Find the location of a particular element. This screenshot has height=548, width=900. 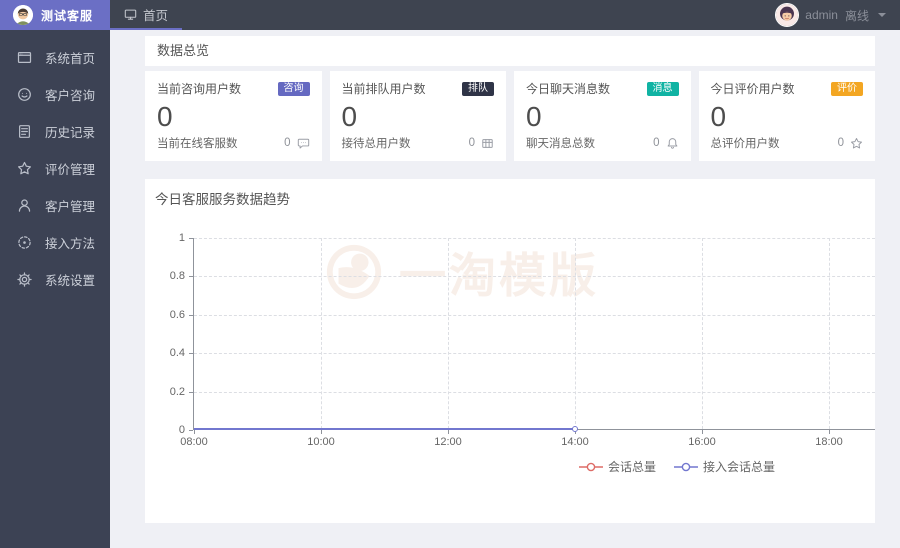

status-badge: 排队 is located at coordinates (478, 88).